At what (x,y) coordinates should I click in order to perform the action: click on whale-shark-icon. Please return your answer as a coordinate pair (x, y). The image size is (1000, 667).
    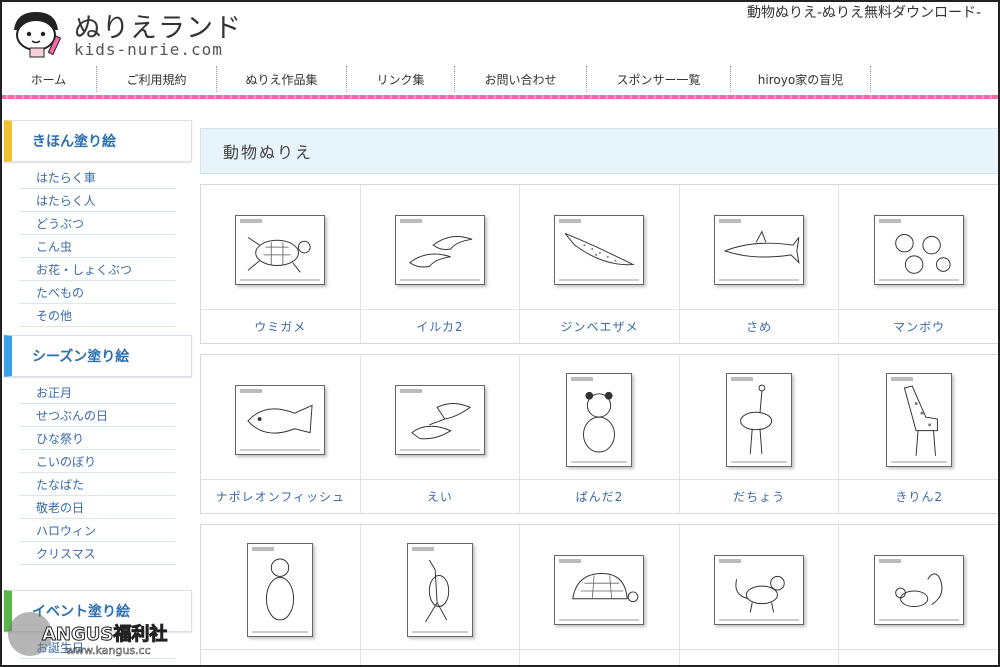
    Looking at the image, I should click on (599, 250).